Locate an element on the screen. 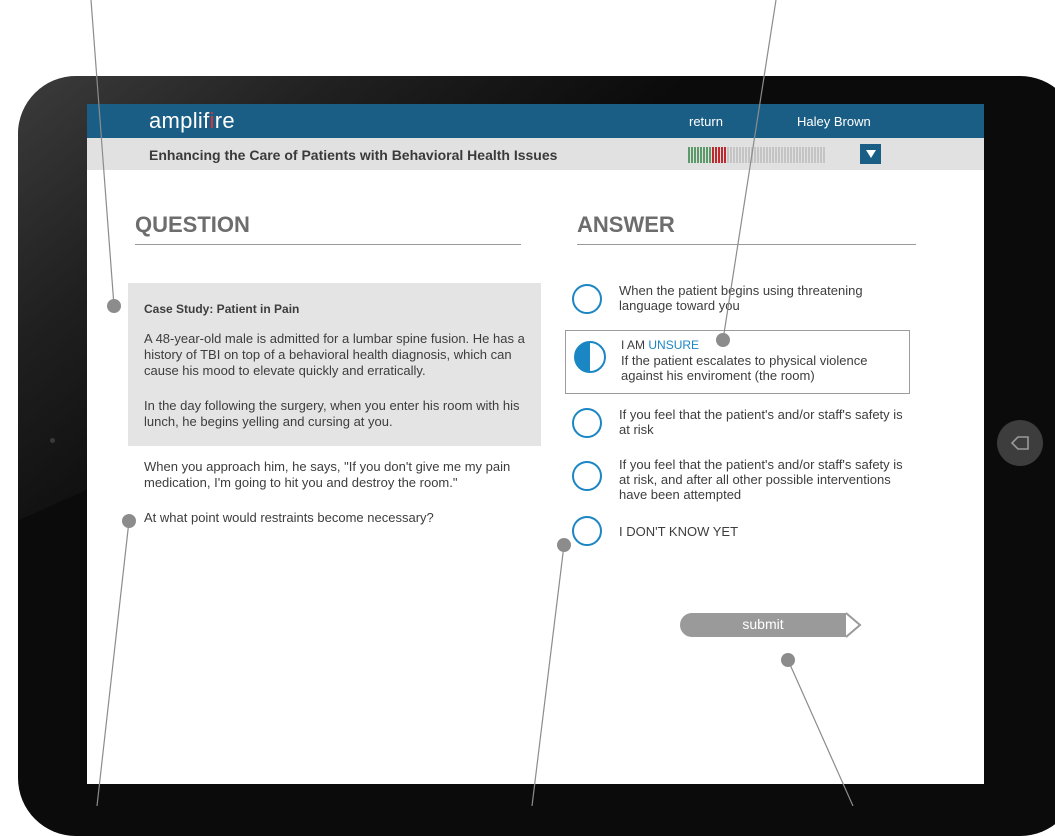  chevron-down-icon is located at coordinates (870, 154).